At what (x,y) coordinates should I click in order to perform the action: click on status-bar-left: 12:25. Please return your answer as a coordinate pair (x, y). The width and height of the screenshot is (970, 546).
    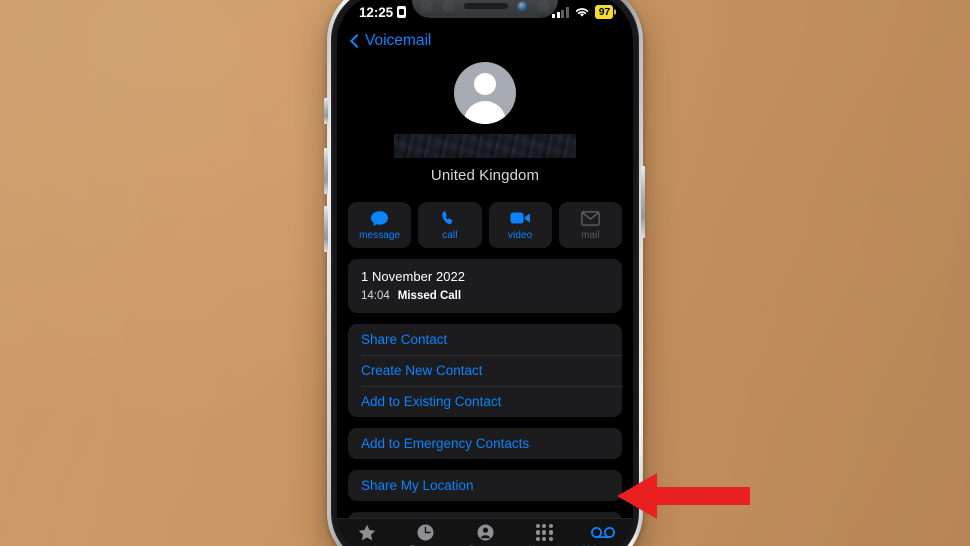
    Looking at the image, I should click on (383, 12).